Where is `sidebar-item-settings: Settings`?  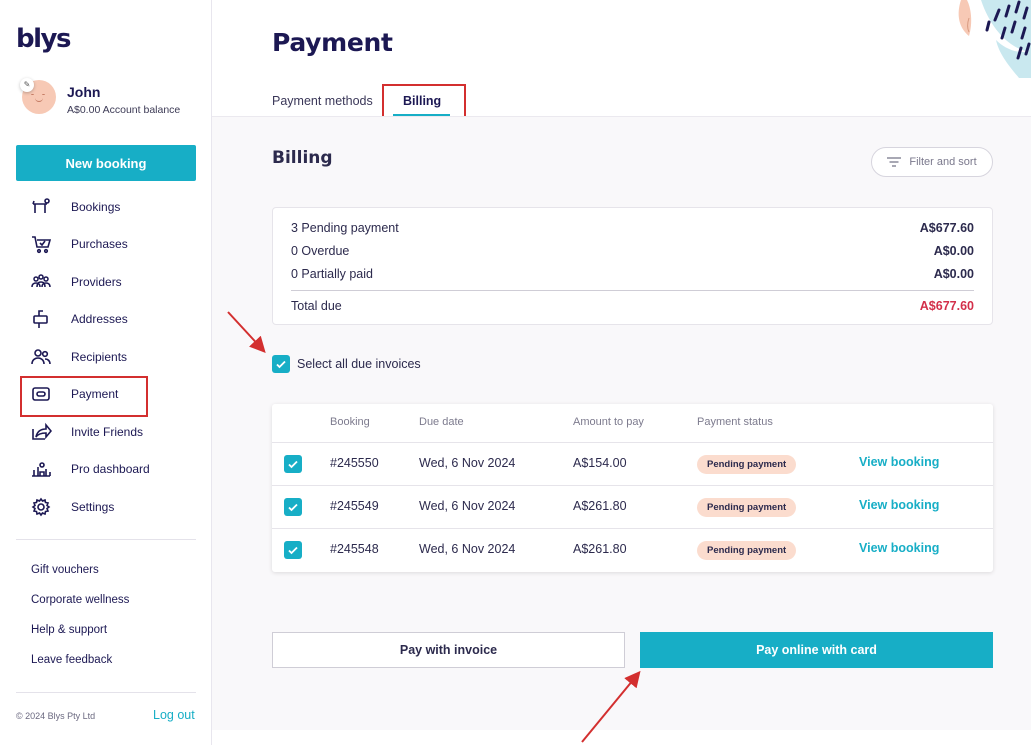 sidebar-item-settings: Settings is located at coordinates (106, 507).